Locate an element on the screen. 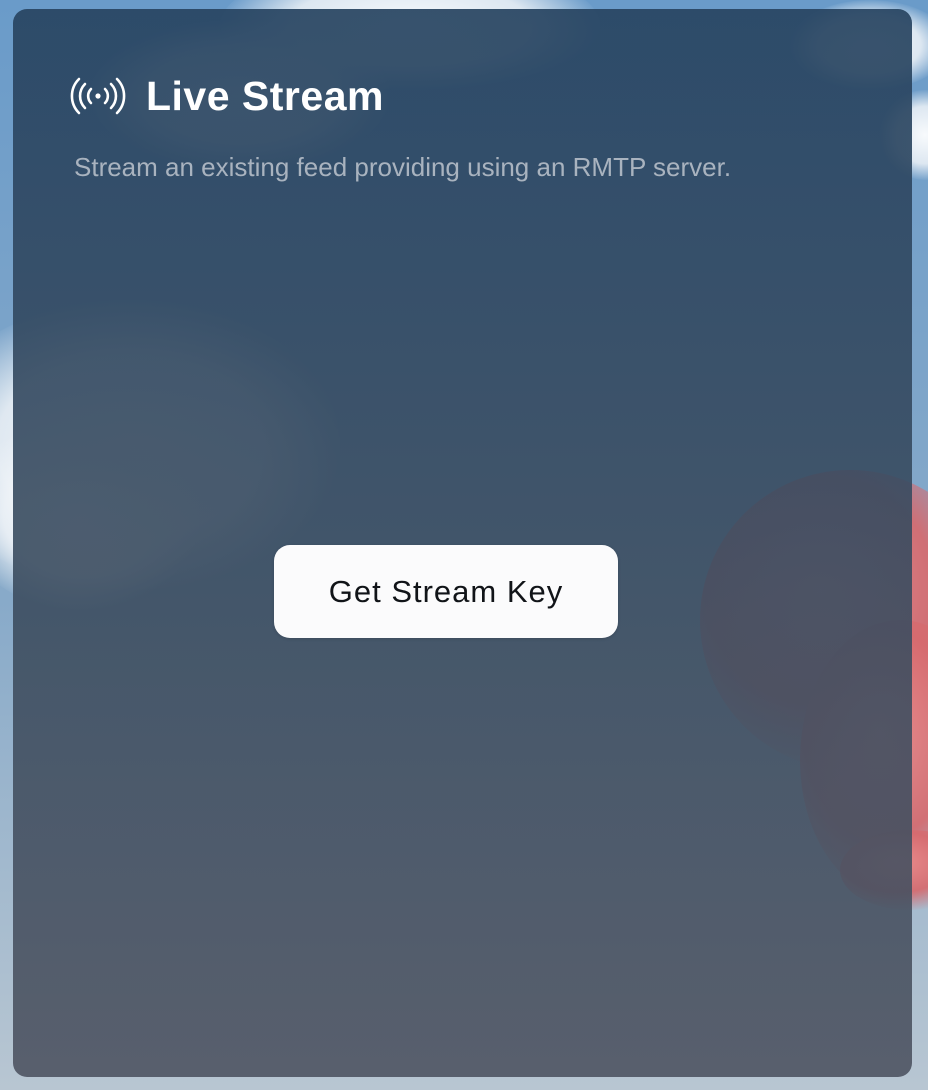  card-header: Live Stream is located at coordinates (227, 96).